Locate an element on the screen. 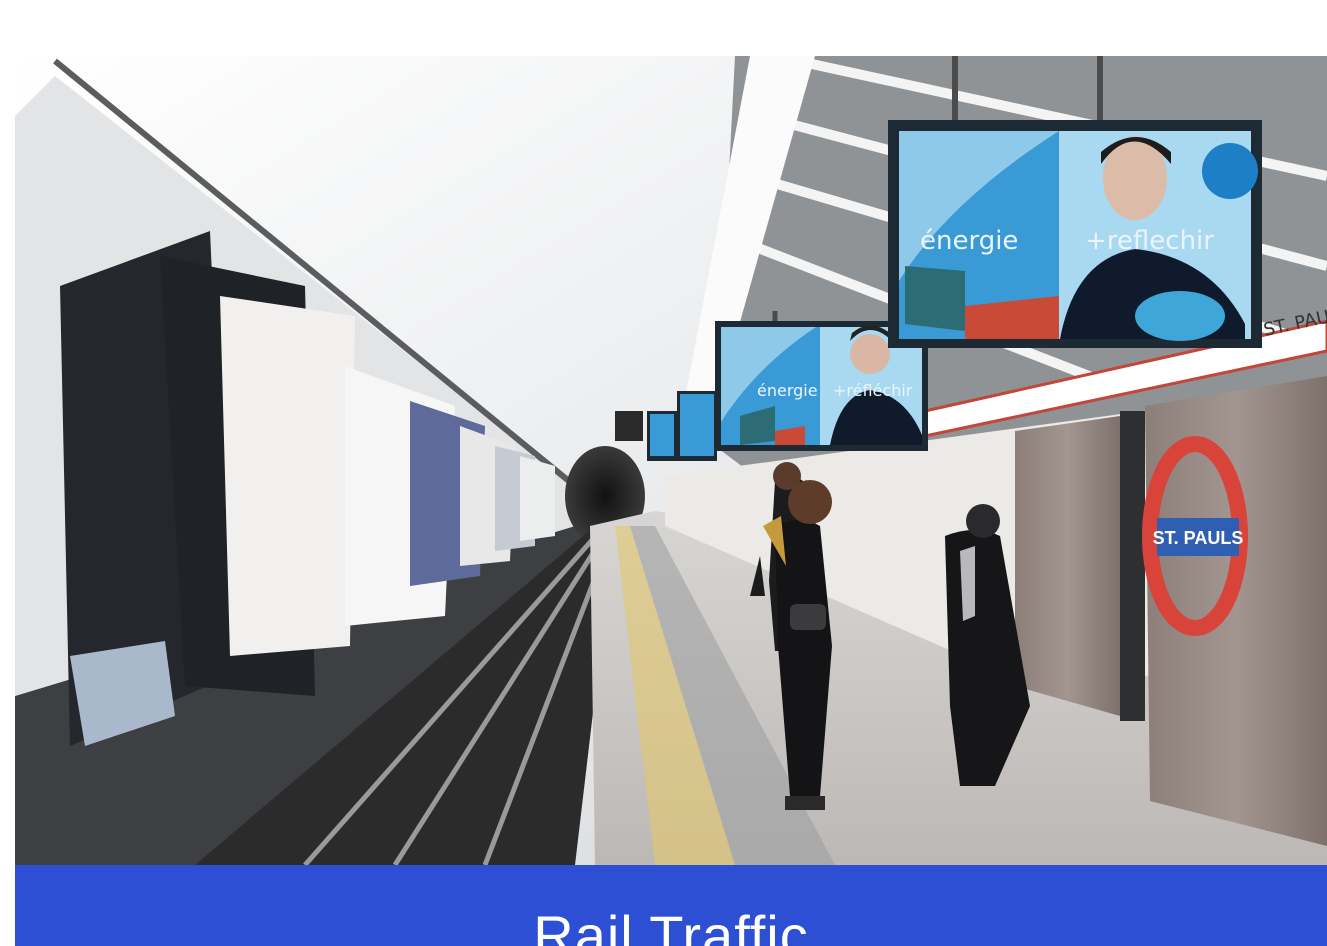 The width and height of the screenshot is (1327, 946). pillar-gap is located at coordinates (1132, 566).